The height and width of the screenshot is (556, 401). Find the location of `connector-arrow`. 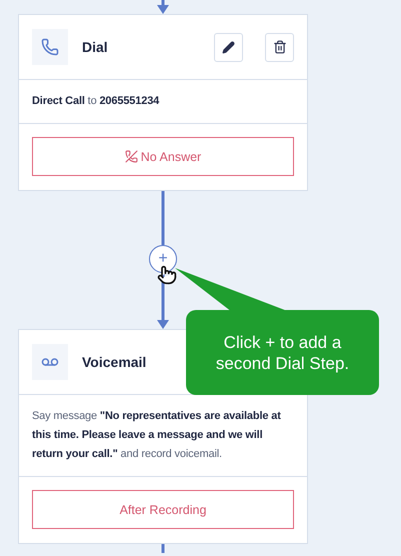

connector-arrow is located at coordinates (163, 7).